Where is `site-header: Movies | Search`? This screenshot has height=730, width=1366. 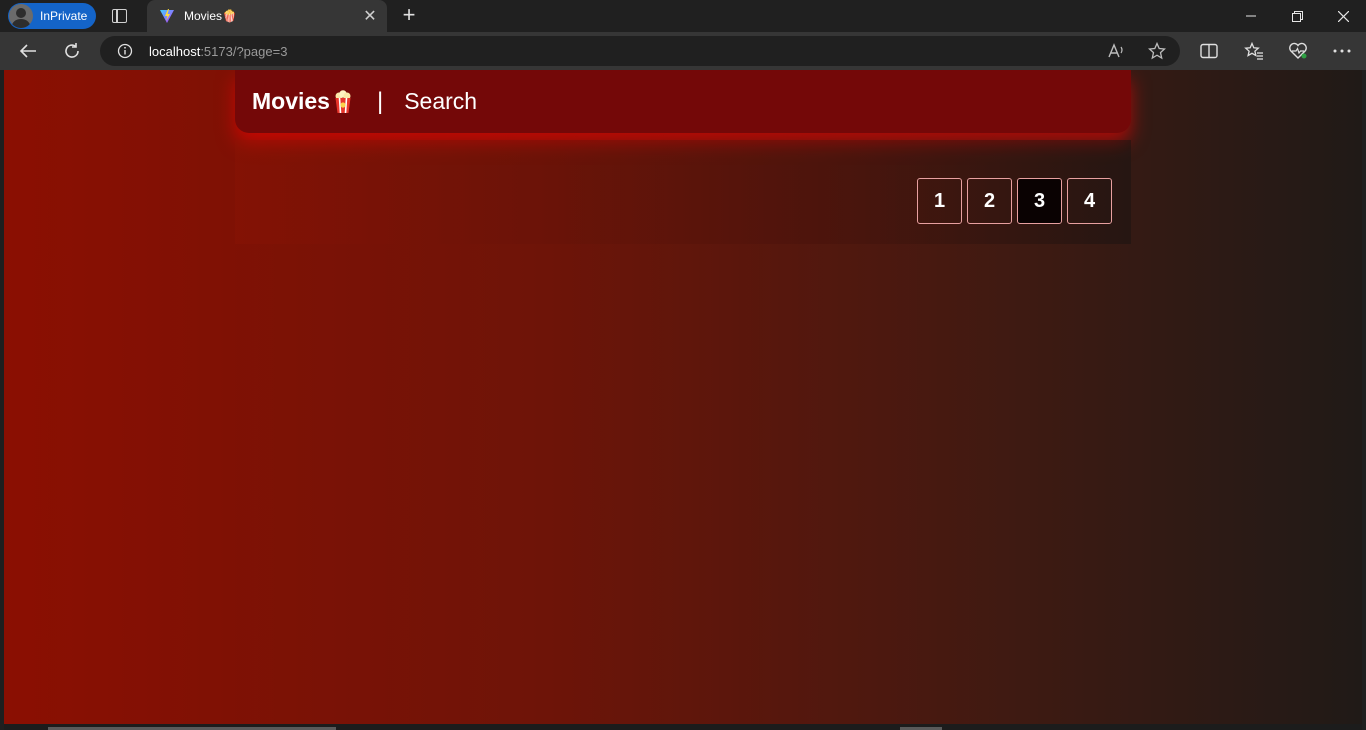 site-header: Movies | Search is located at coordinates (683, 101).